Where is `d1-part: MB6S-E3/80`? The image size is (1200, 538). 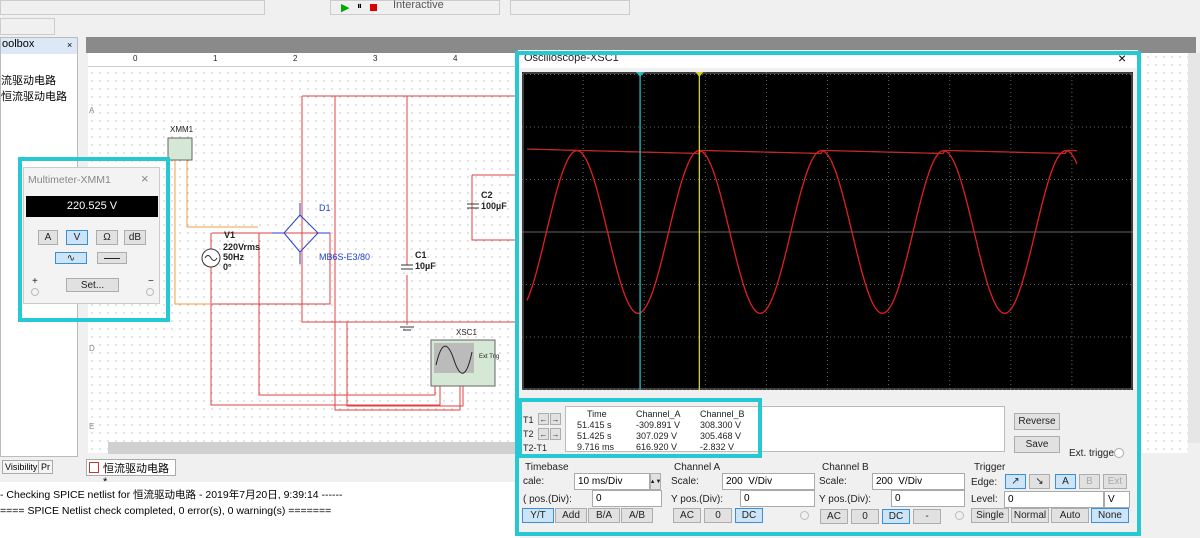
d1-part: MB6S-E3/80 is located at coordinates (345, 257).